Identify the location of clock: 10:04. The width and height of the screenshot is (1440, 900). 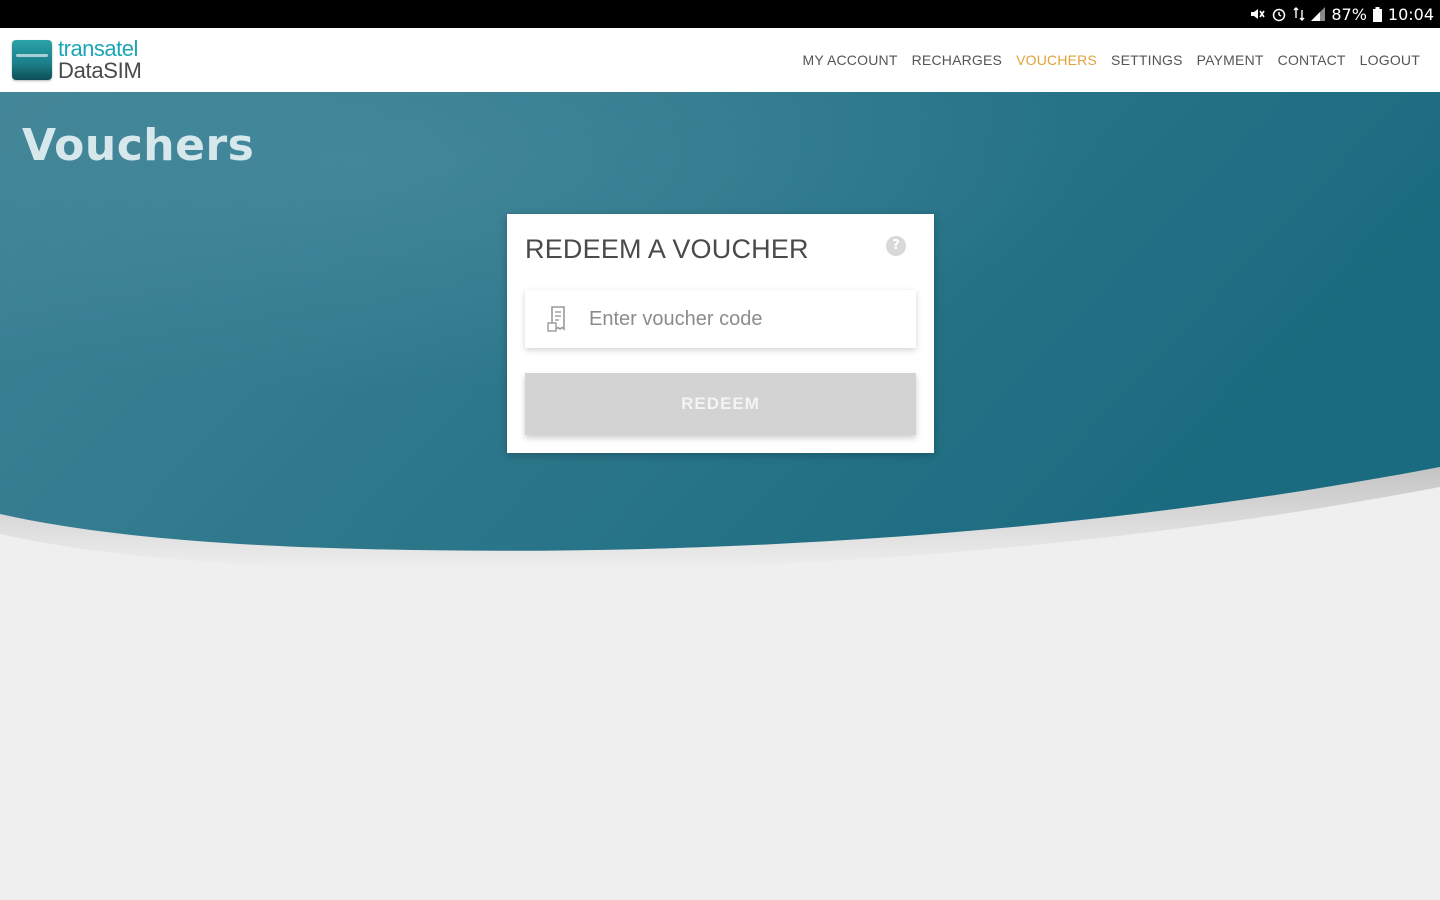
(1410, 14).